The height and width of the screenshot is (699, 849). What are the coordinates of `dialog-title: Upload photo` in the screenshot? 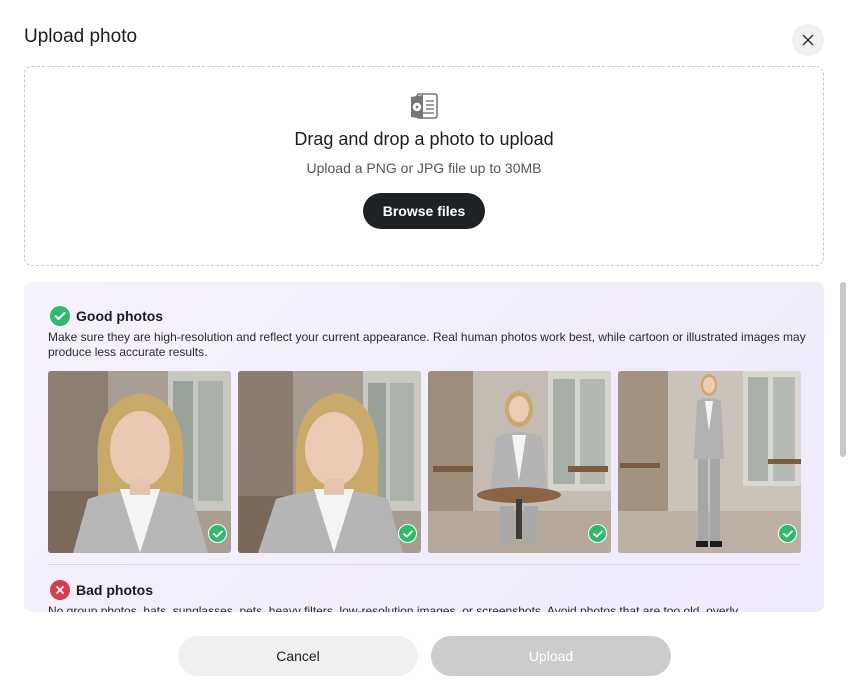 It's located at (81, 36).